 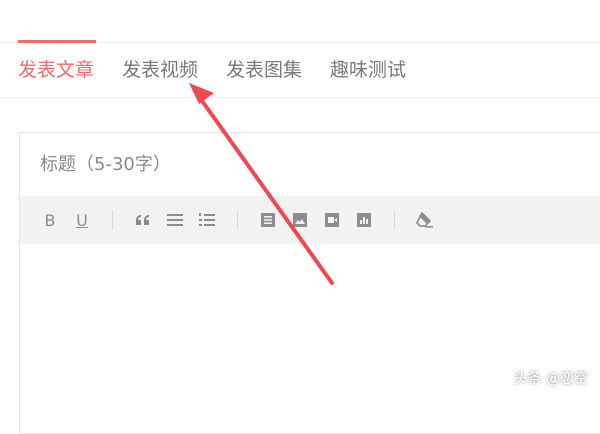 I want to click on bold-icon: B, so click(x=50, y=220).